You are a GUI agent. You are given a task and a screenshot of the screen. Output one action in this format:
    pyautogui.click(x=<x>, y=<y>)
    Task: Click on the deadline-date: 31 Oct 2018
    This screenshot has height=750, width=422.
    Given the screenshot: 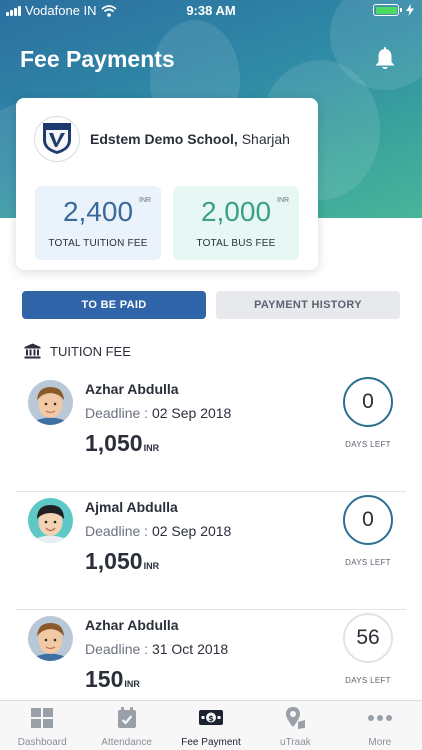 What is the action you would take?
    pyautogui.click(x=190, y=649)
    